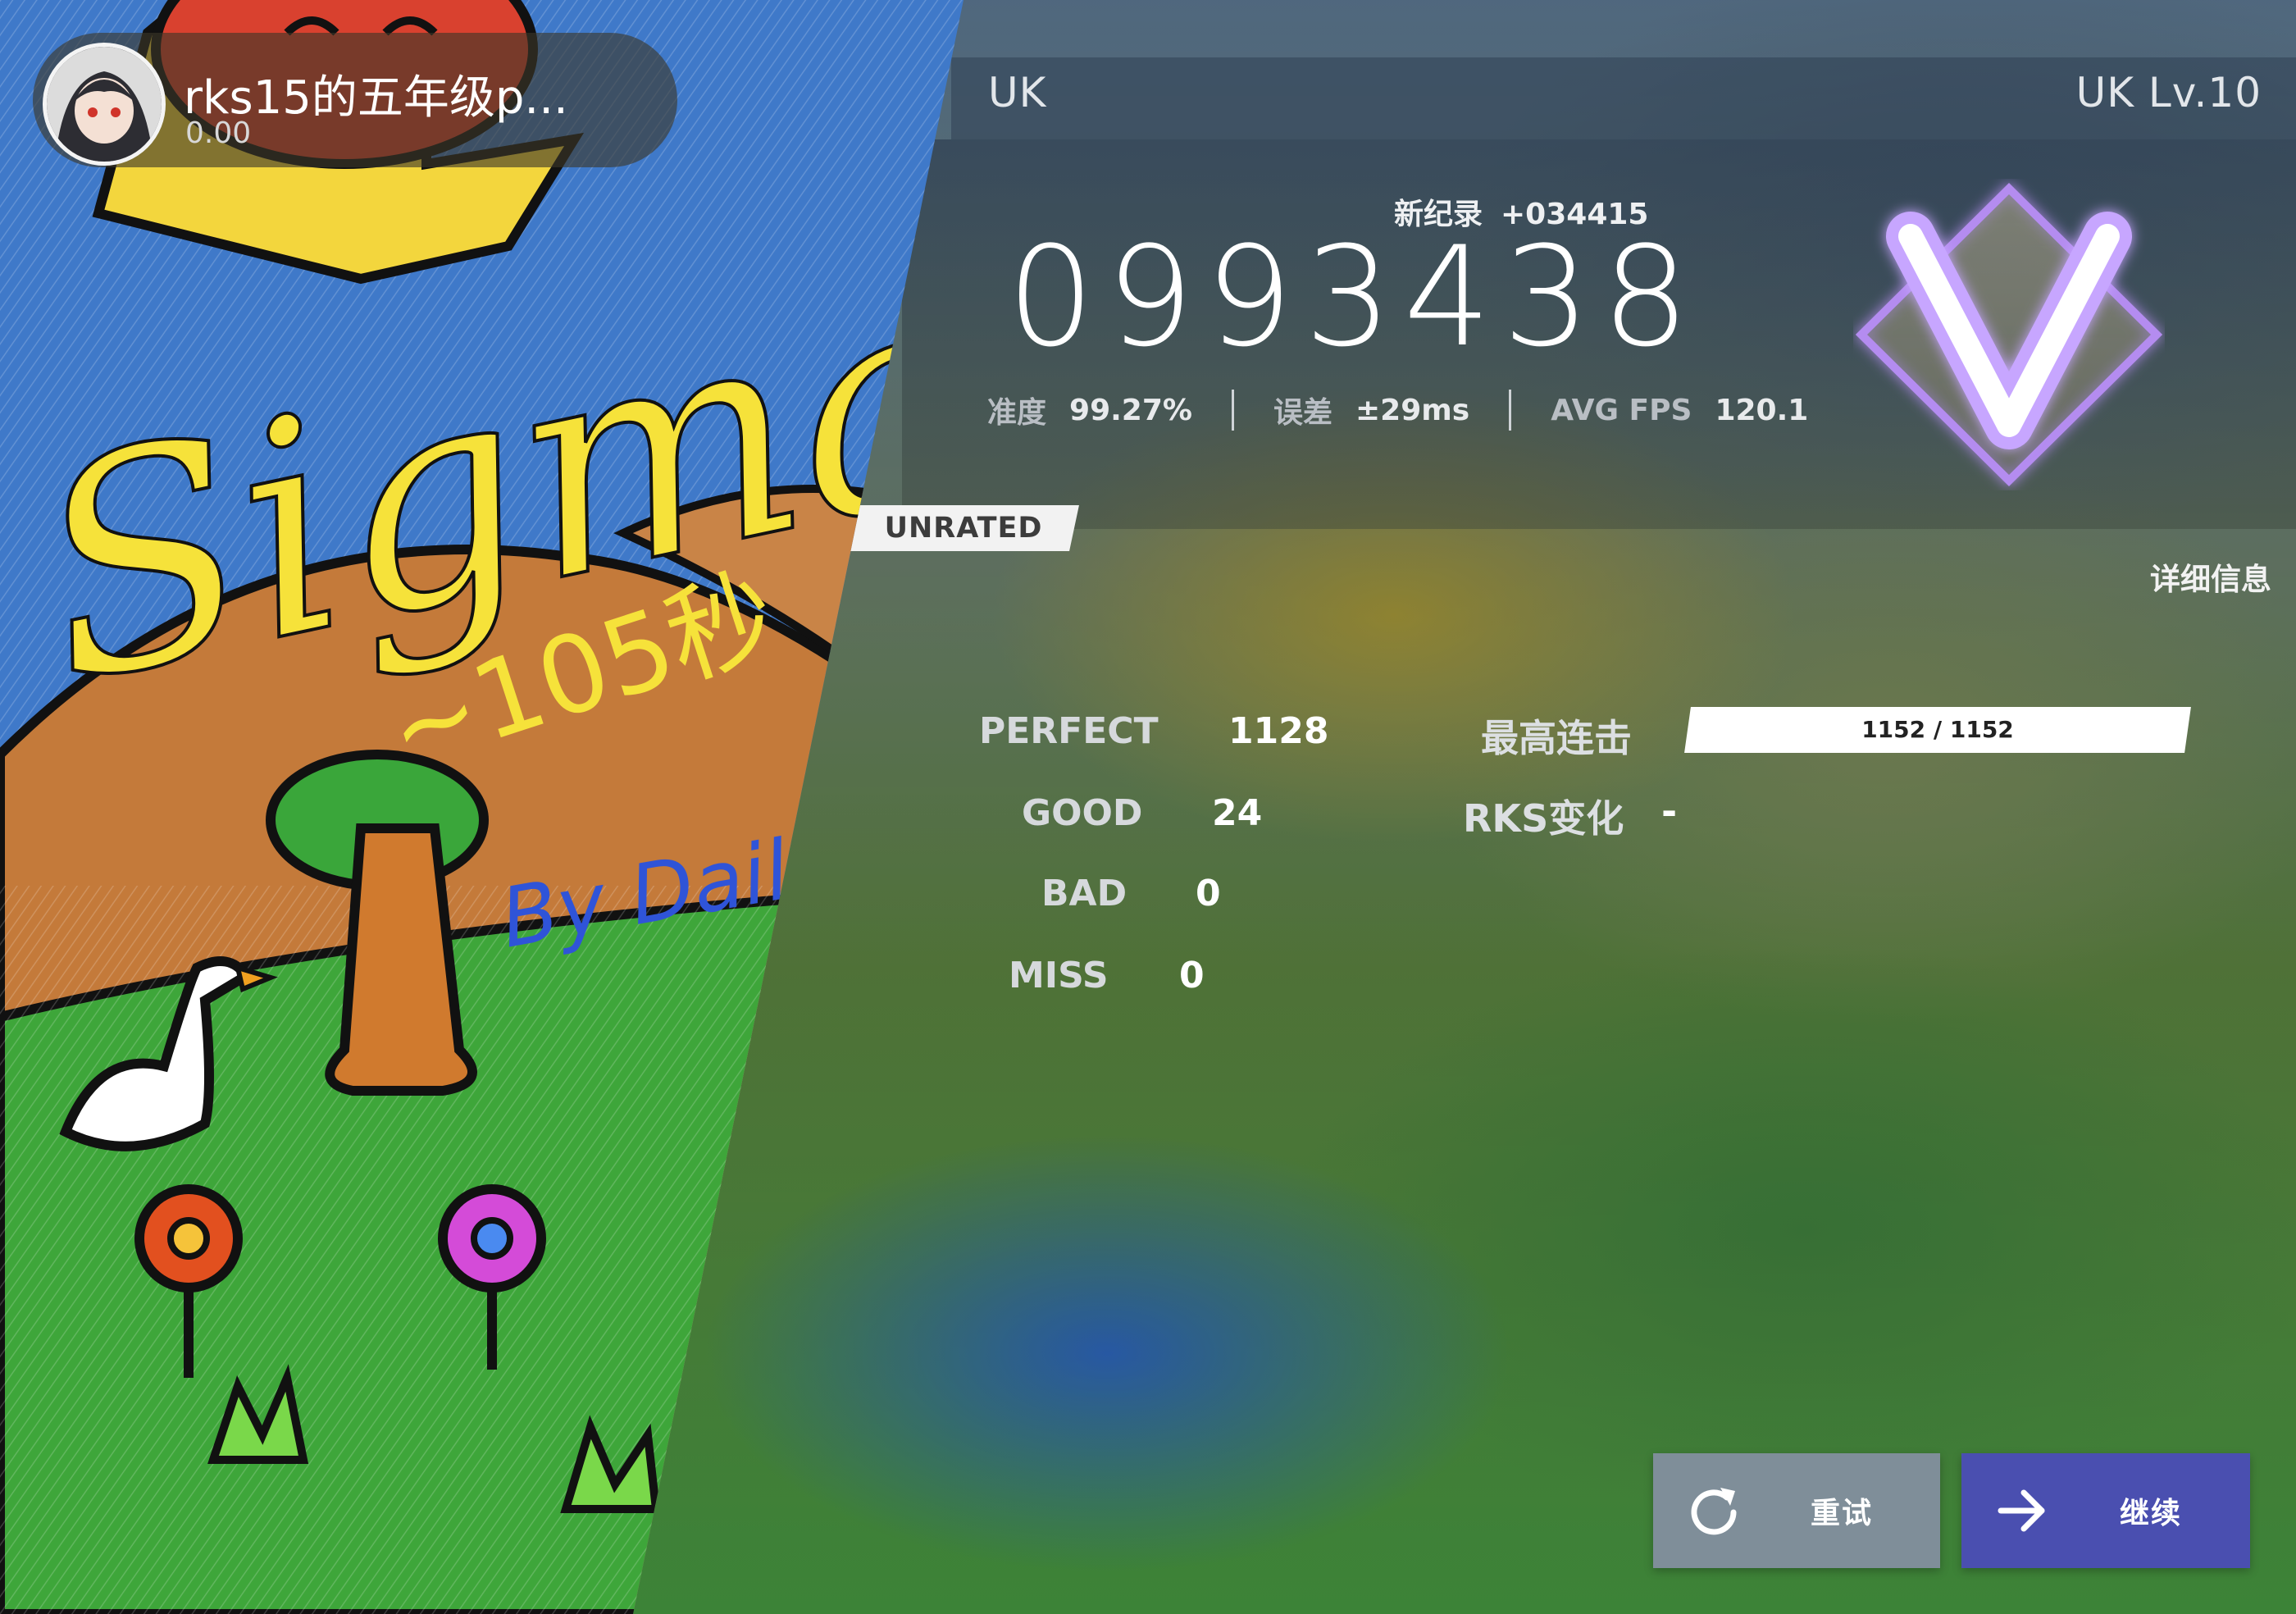 This screenshot has height=1614, width=2296. What do you see at coordinates (218, 133) in the screenshot?
I see `player-rks: 0.00` at bounding box center [218, 133].